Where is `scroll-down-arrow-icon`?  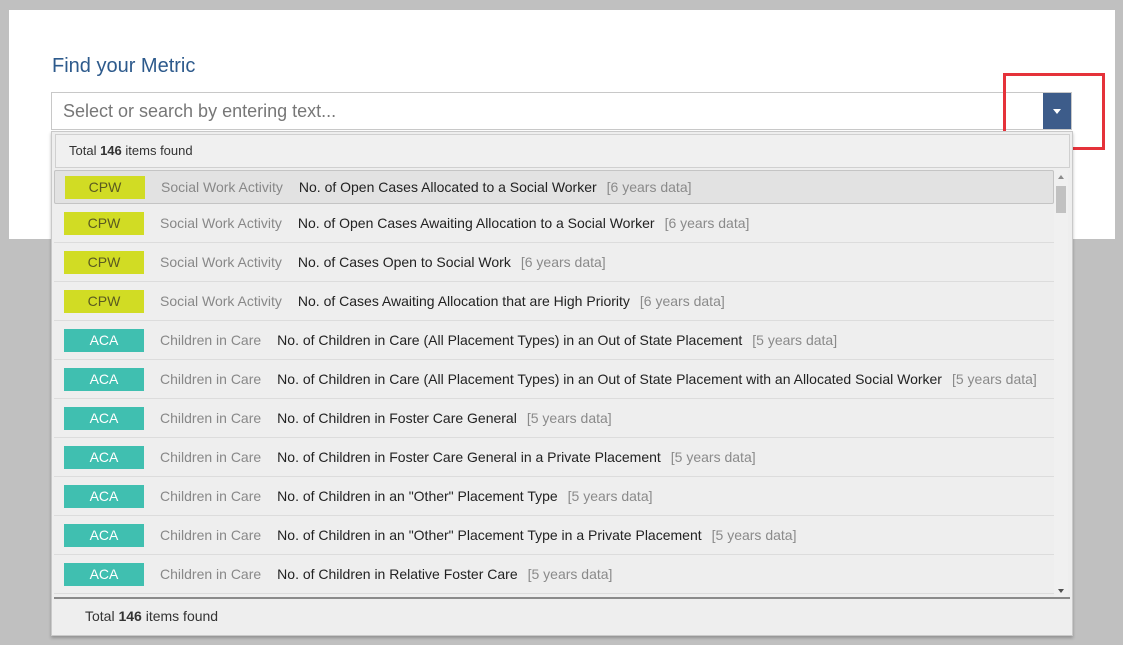
scroll-down-arrow-icon is located at coordinates (1061, 591).